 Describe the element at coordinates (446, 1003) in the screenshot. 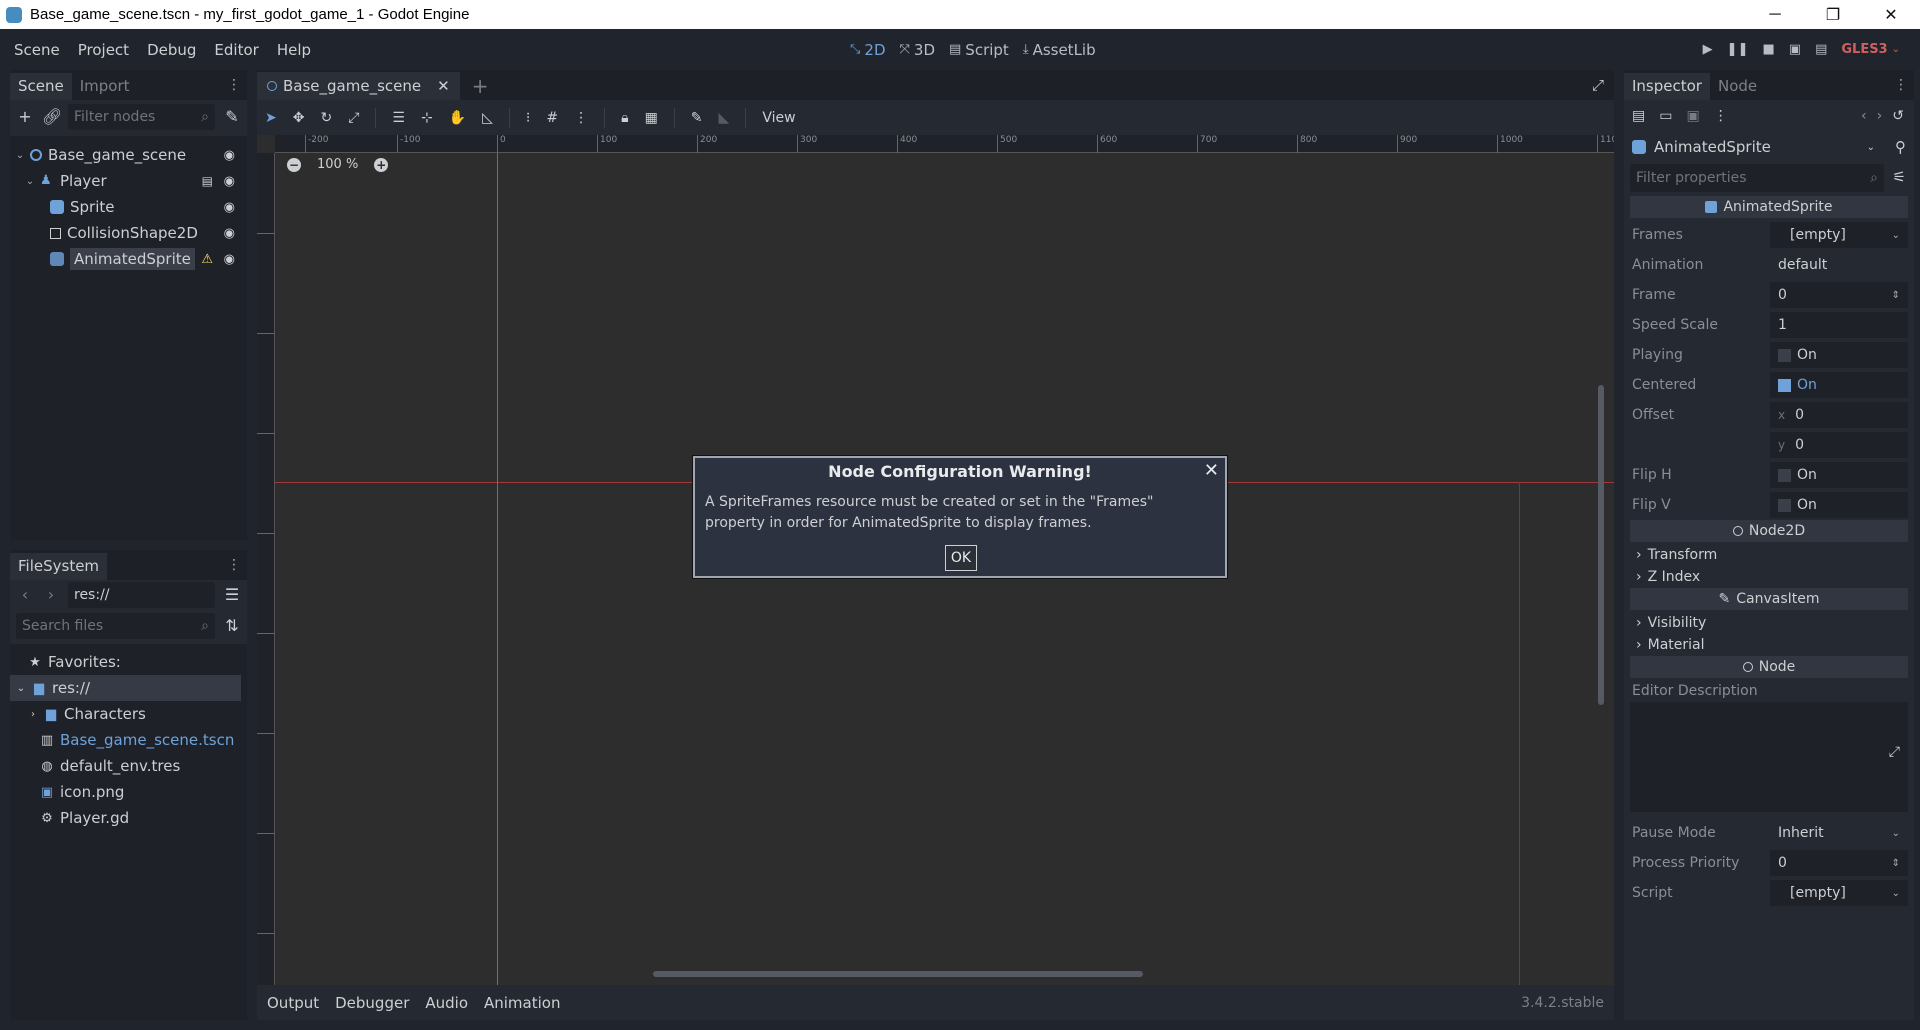

I see `tab-audio: Audio` at that location.